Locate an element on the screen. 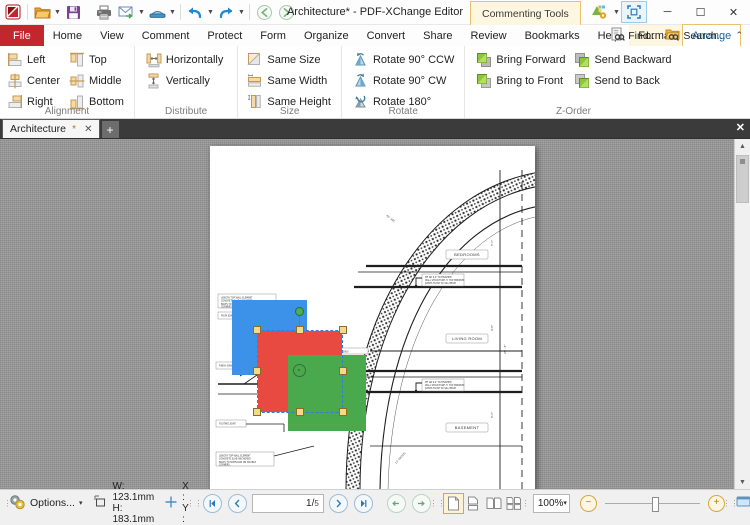 The width and height of the screenshot is (750, 525). tab-organize: Organize is located at coordinates (326, 35).